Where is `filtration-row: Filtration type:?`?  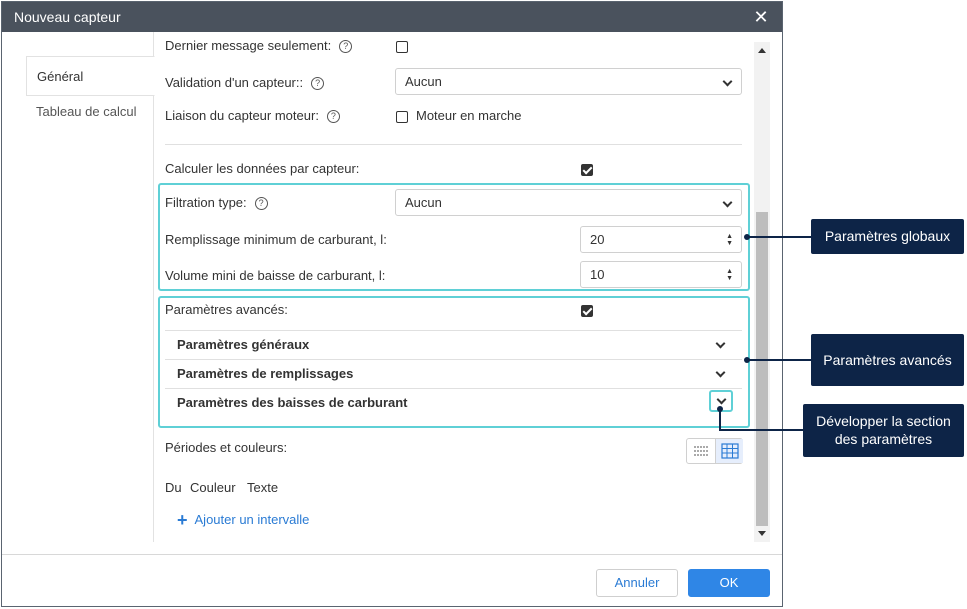 filtration-row: Filtration type:? is located at coordinates (216, 202).